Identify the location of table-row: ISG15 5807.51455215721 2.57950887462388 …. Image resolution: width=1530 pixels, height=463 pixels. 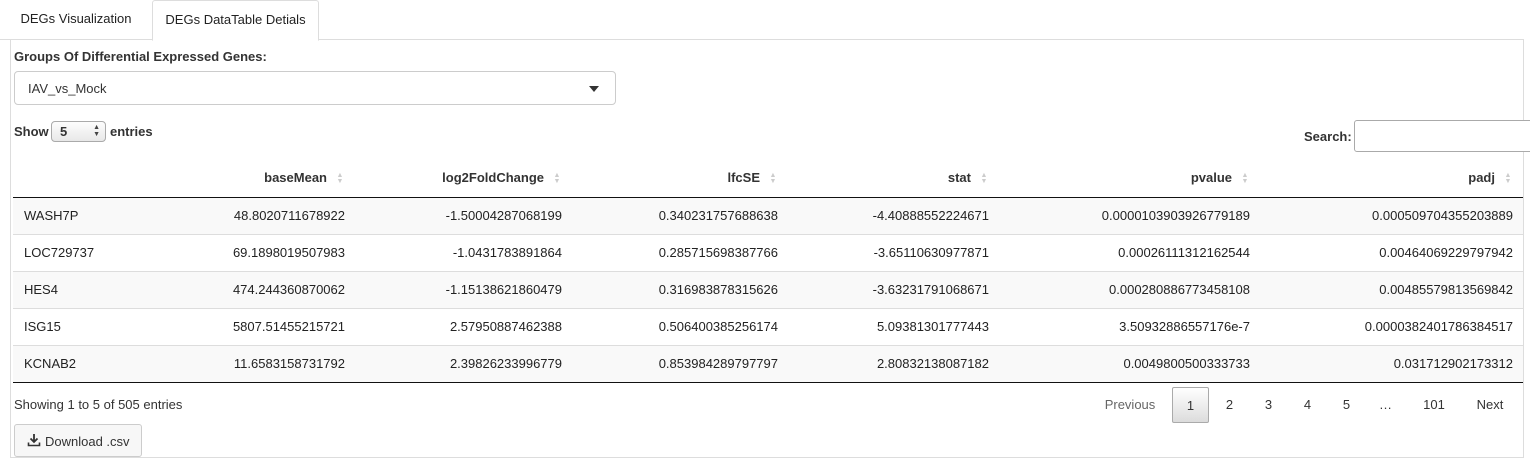
(768, 326).